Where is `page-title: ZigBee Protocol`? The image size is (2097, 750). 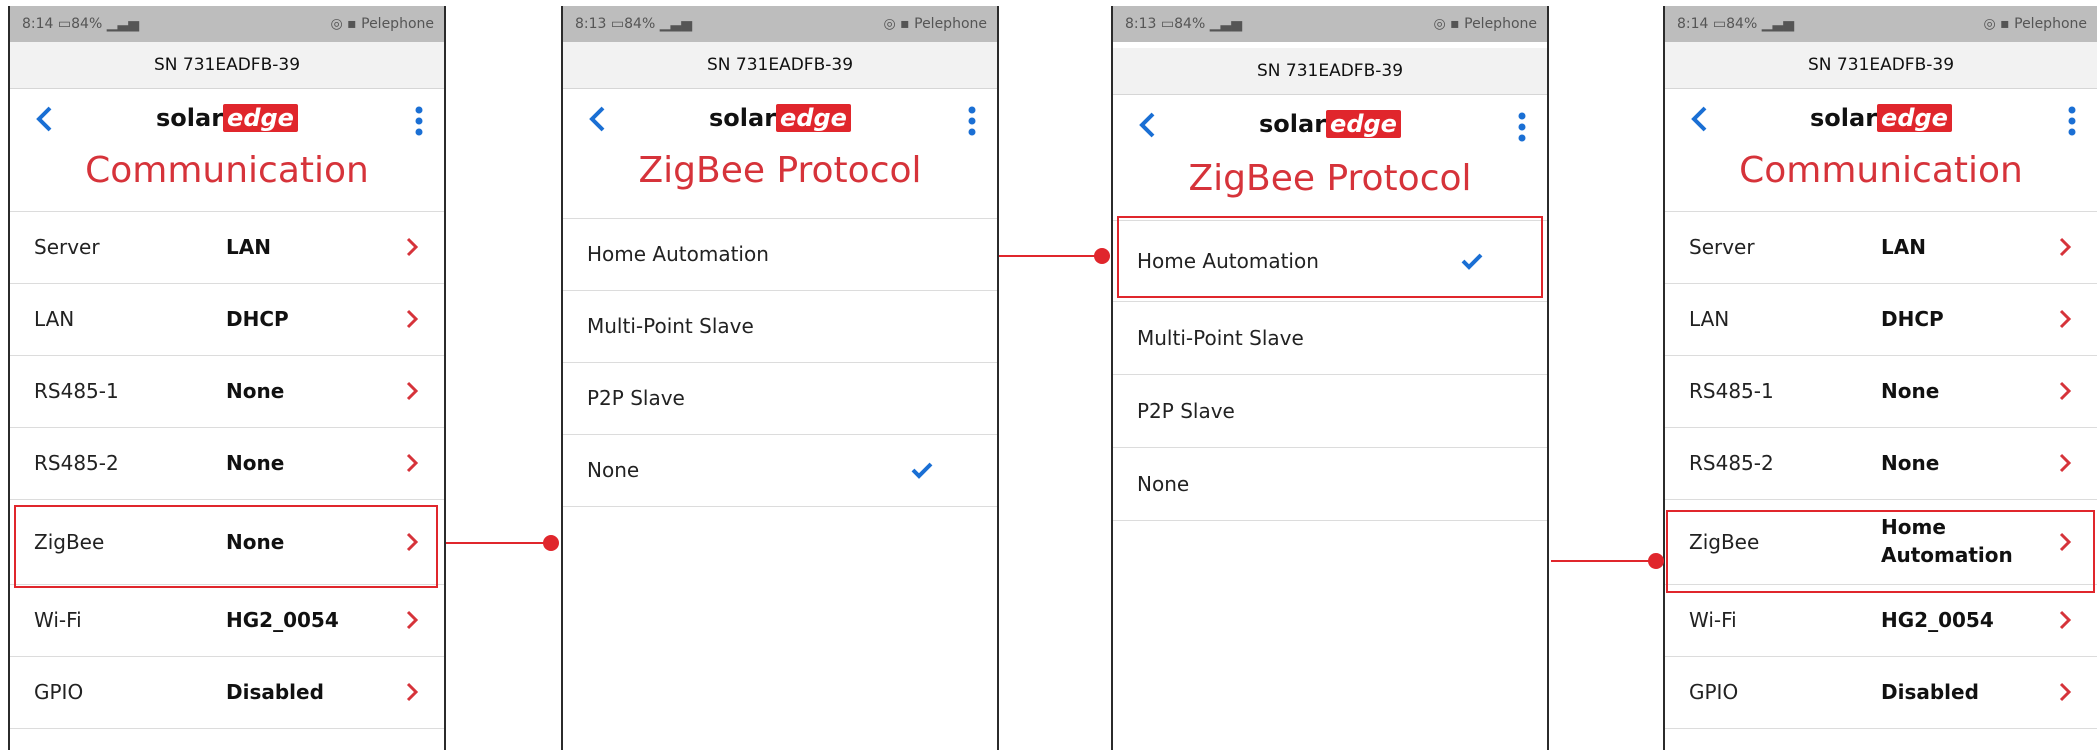 page-title: ZigBee Protocol is located at coordinates (780, 170).